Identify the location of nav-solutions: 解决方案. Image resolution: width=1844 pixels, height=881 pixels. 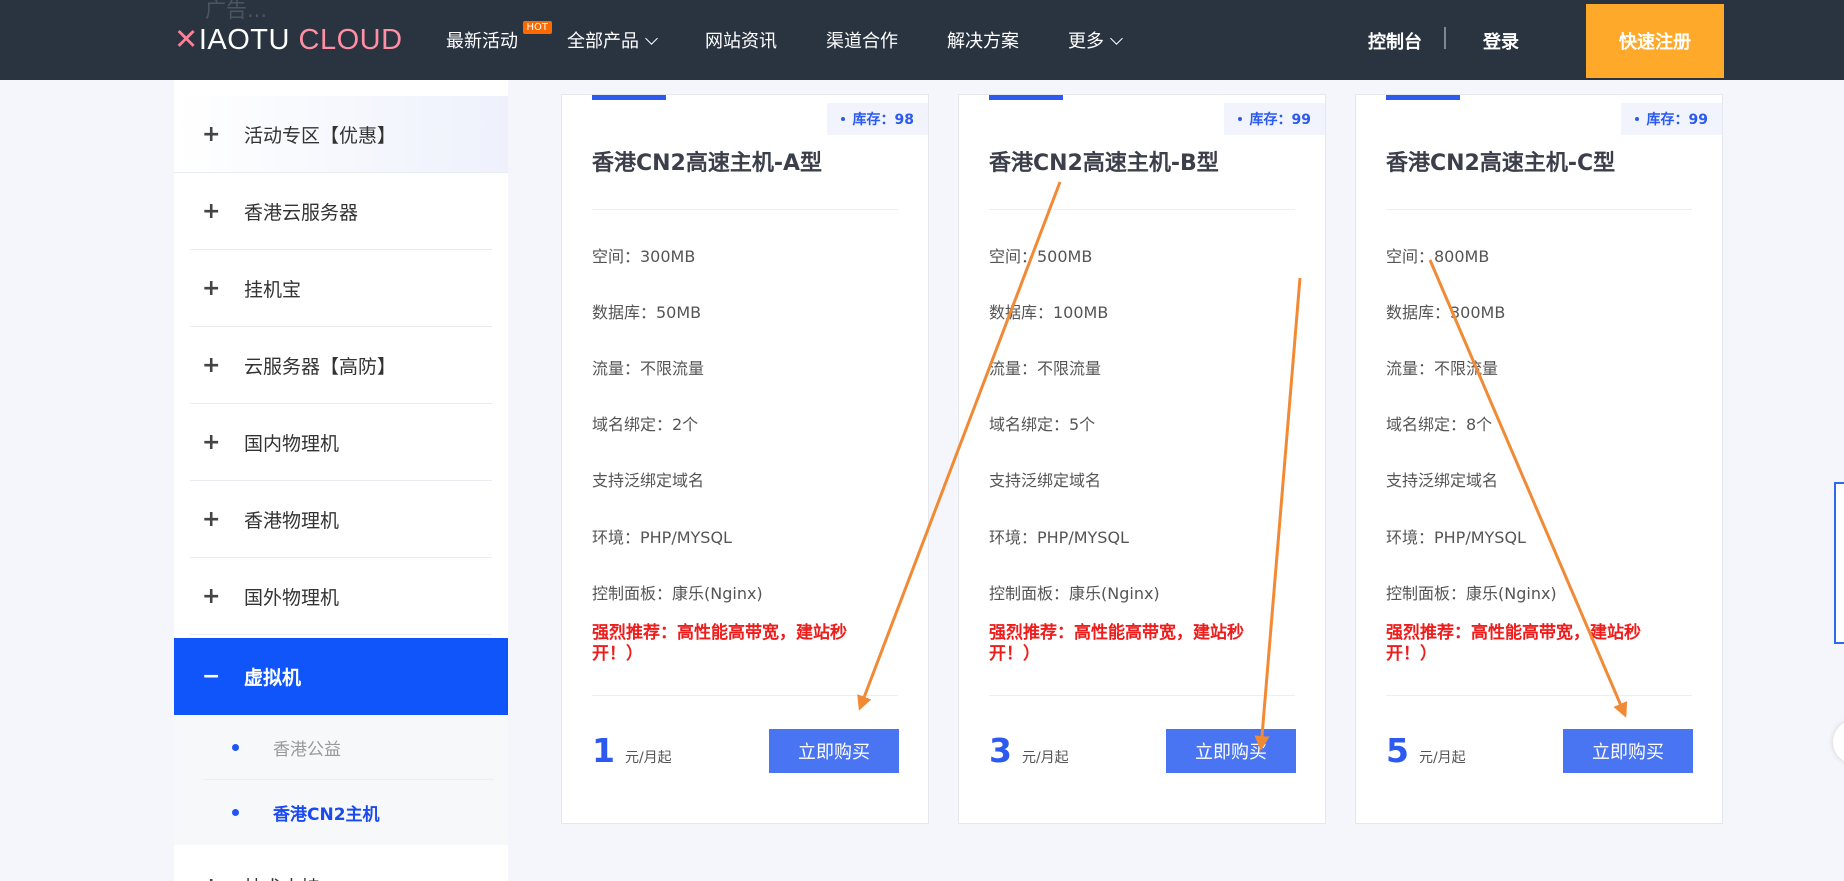
(983, 40).